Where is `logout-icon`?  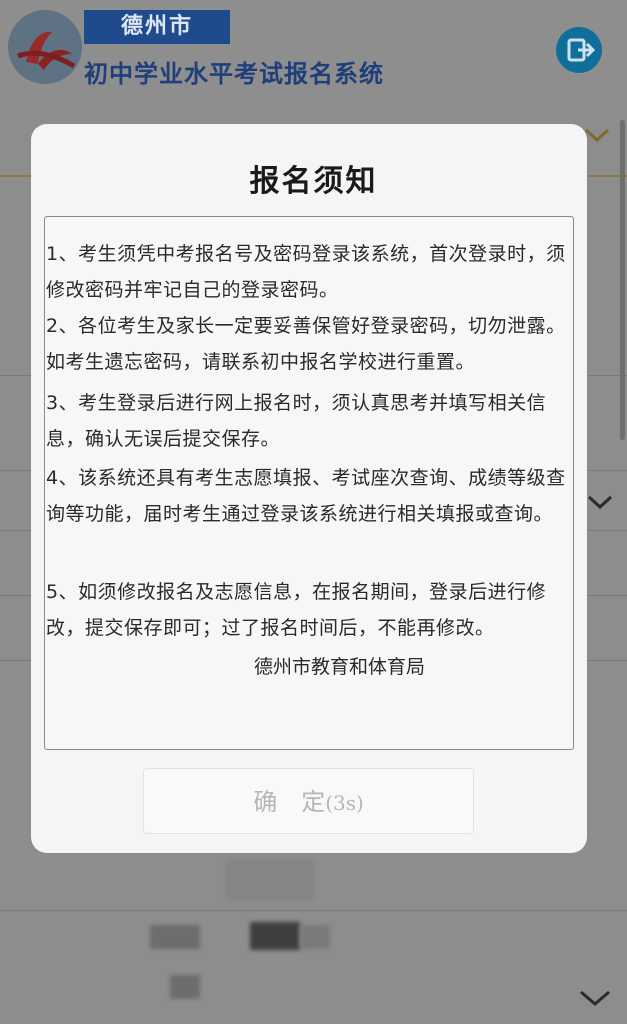 logout-icon is located at coordinates (581, 50).